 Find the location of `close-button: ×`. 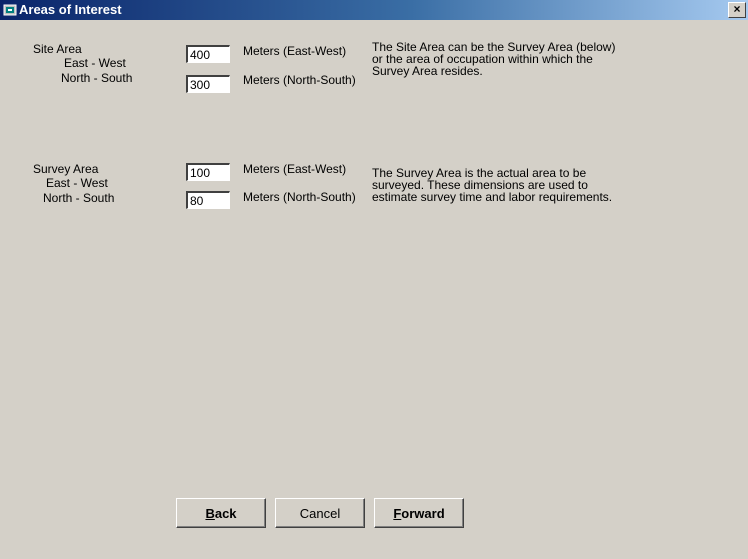

close-button: × is located at coordinates (737, 10).